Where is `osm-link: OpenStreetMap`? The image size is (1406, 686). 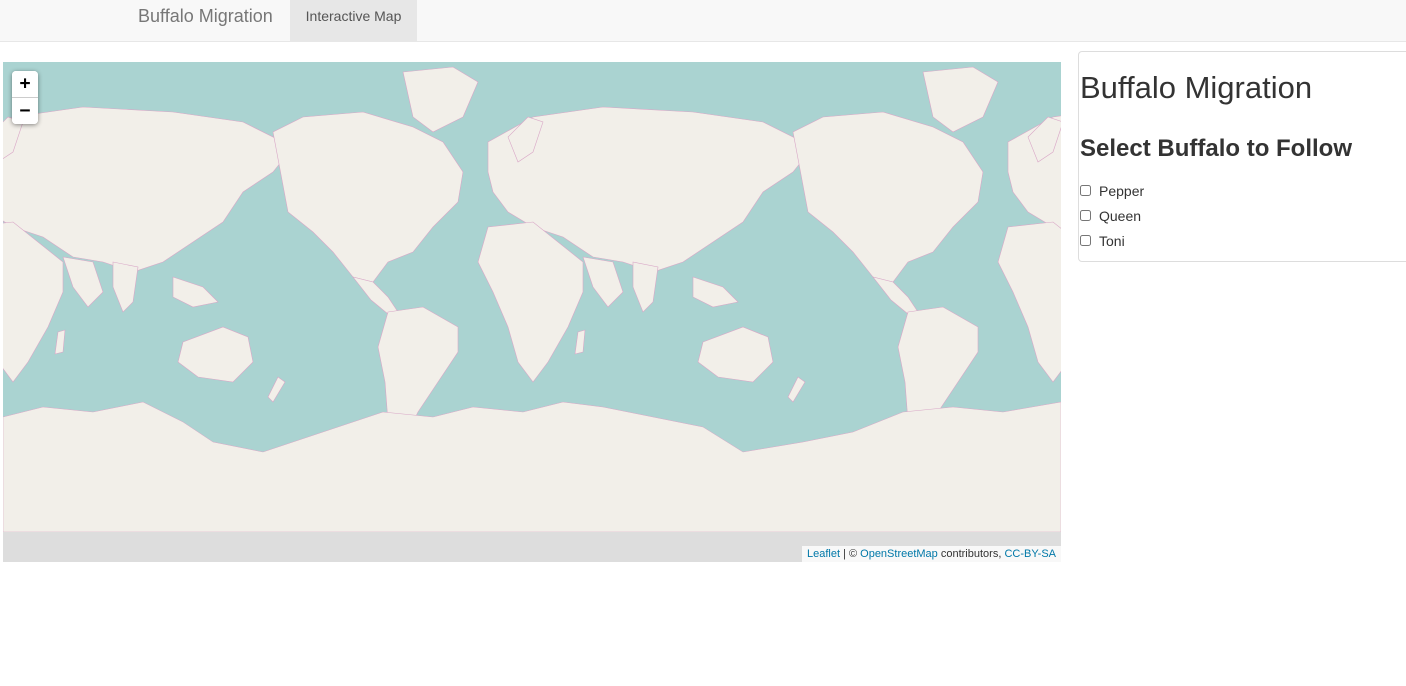 osm-link: OpenStreetMap is located at coordinates (899, 554).